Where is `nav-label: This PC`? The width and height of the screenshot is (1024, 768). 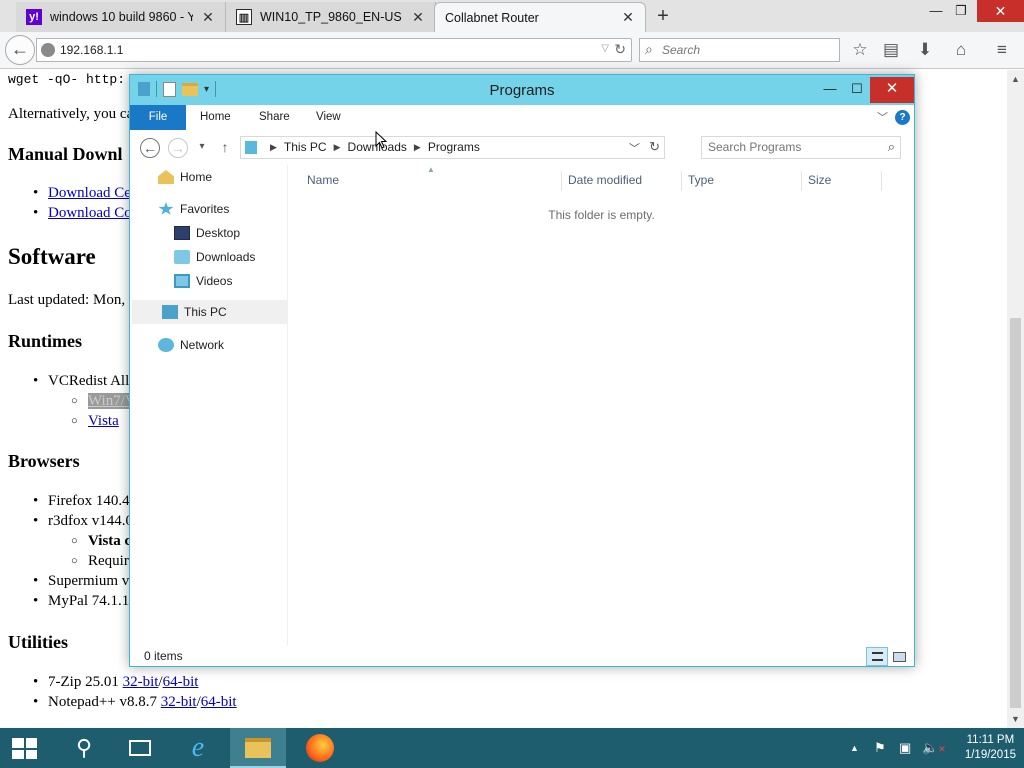 nav-label: This PC is located at coordinates (205, 312).